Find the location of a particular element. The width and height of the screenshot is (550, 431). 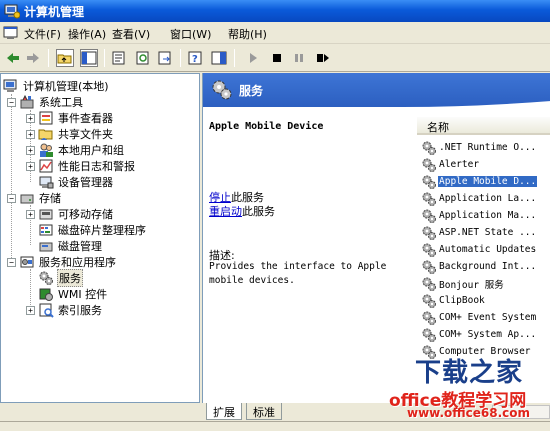

tree-item-wmi: WMI 控件 is located at coordinates (73, 294).